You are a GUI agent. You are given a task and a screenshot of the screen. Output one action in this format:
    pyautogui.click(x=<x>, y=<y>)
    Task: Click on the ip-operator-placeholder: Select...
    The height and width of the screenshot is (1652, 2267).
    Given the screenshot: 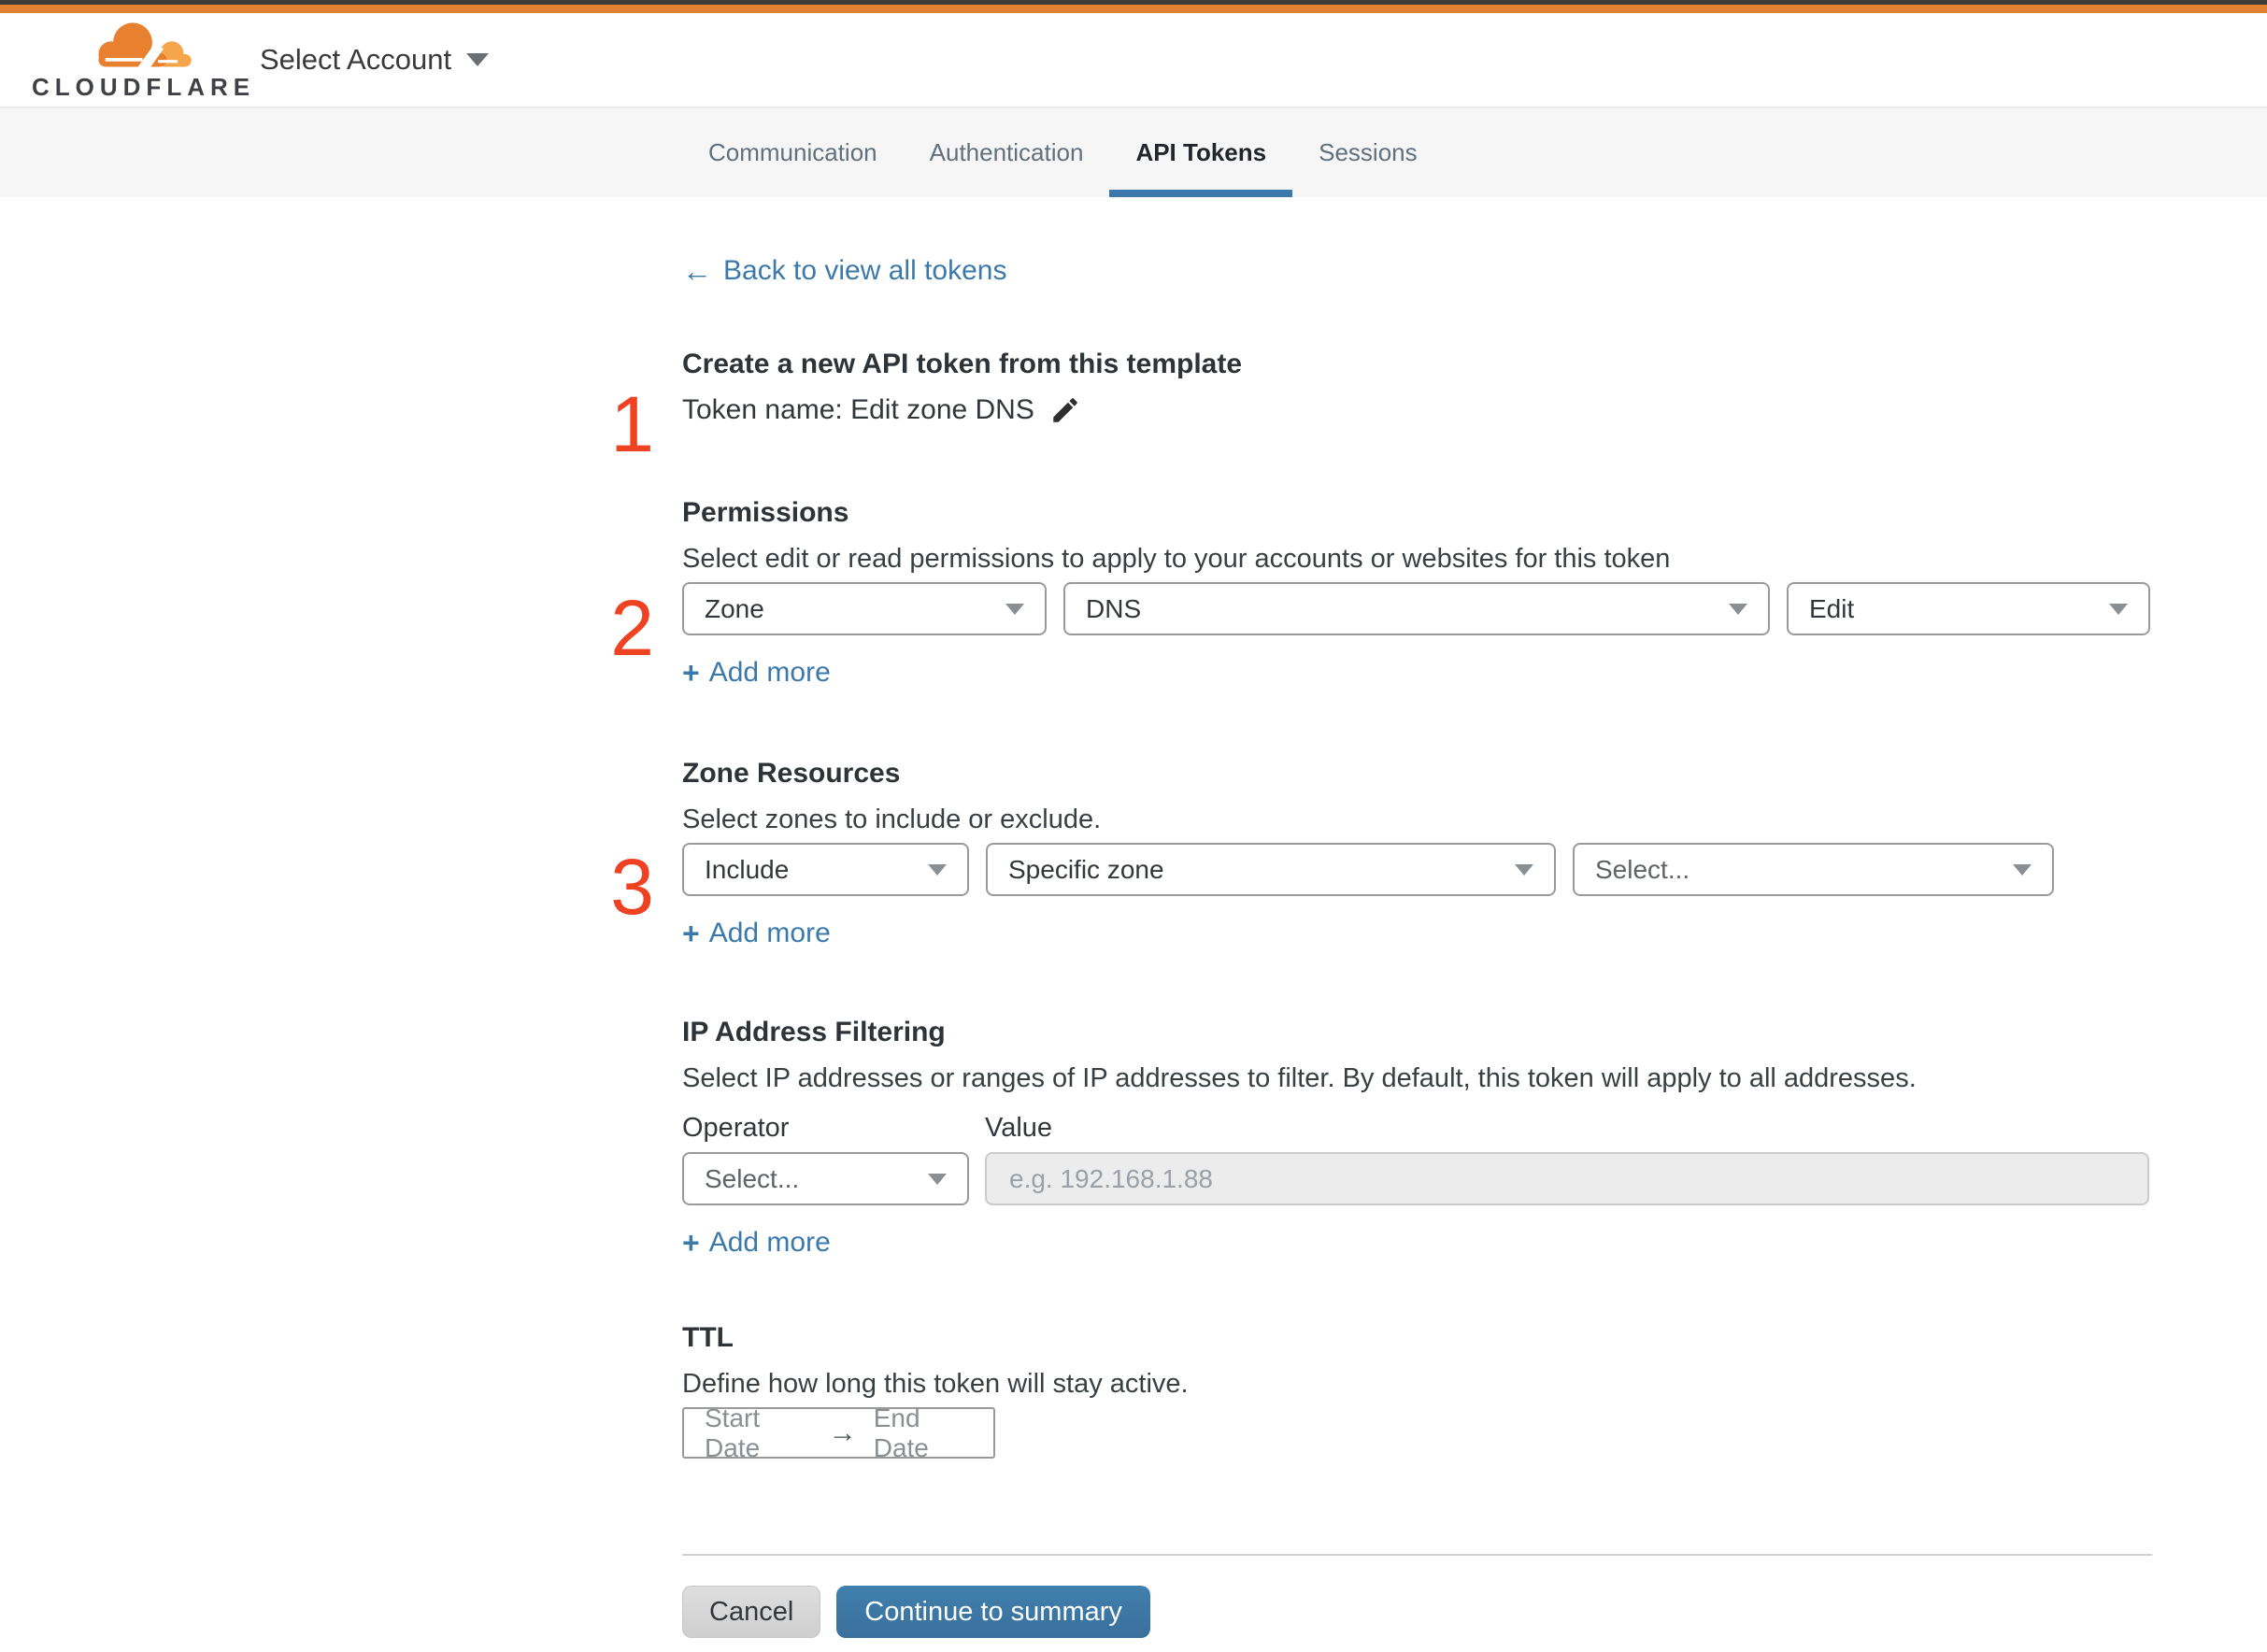 What is the action you would take?
    pyautogui.click(x=753, y=1178)
    